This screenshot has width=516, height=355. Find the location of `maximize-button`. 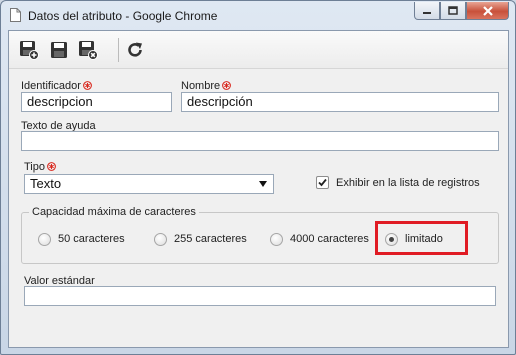

maximize-button is located at coordinates (453, 11).